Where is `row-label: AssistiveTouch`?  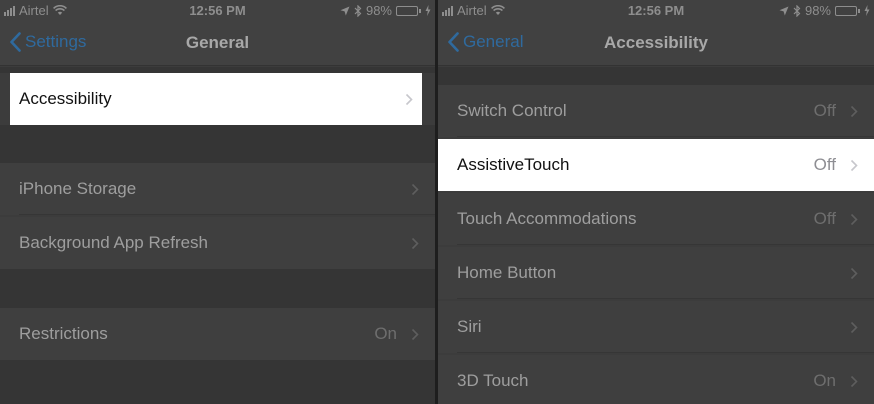
row-label: AssistiveTouch is located at coordinates (513, 164).